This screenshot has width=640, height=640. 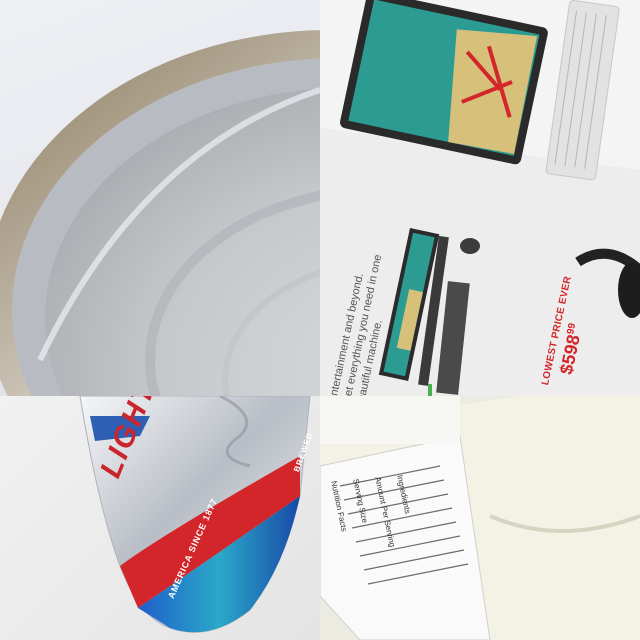 I want to click on label-line-2: Serving Size, so click(x=360, y=501).